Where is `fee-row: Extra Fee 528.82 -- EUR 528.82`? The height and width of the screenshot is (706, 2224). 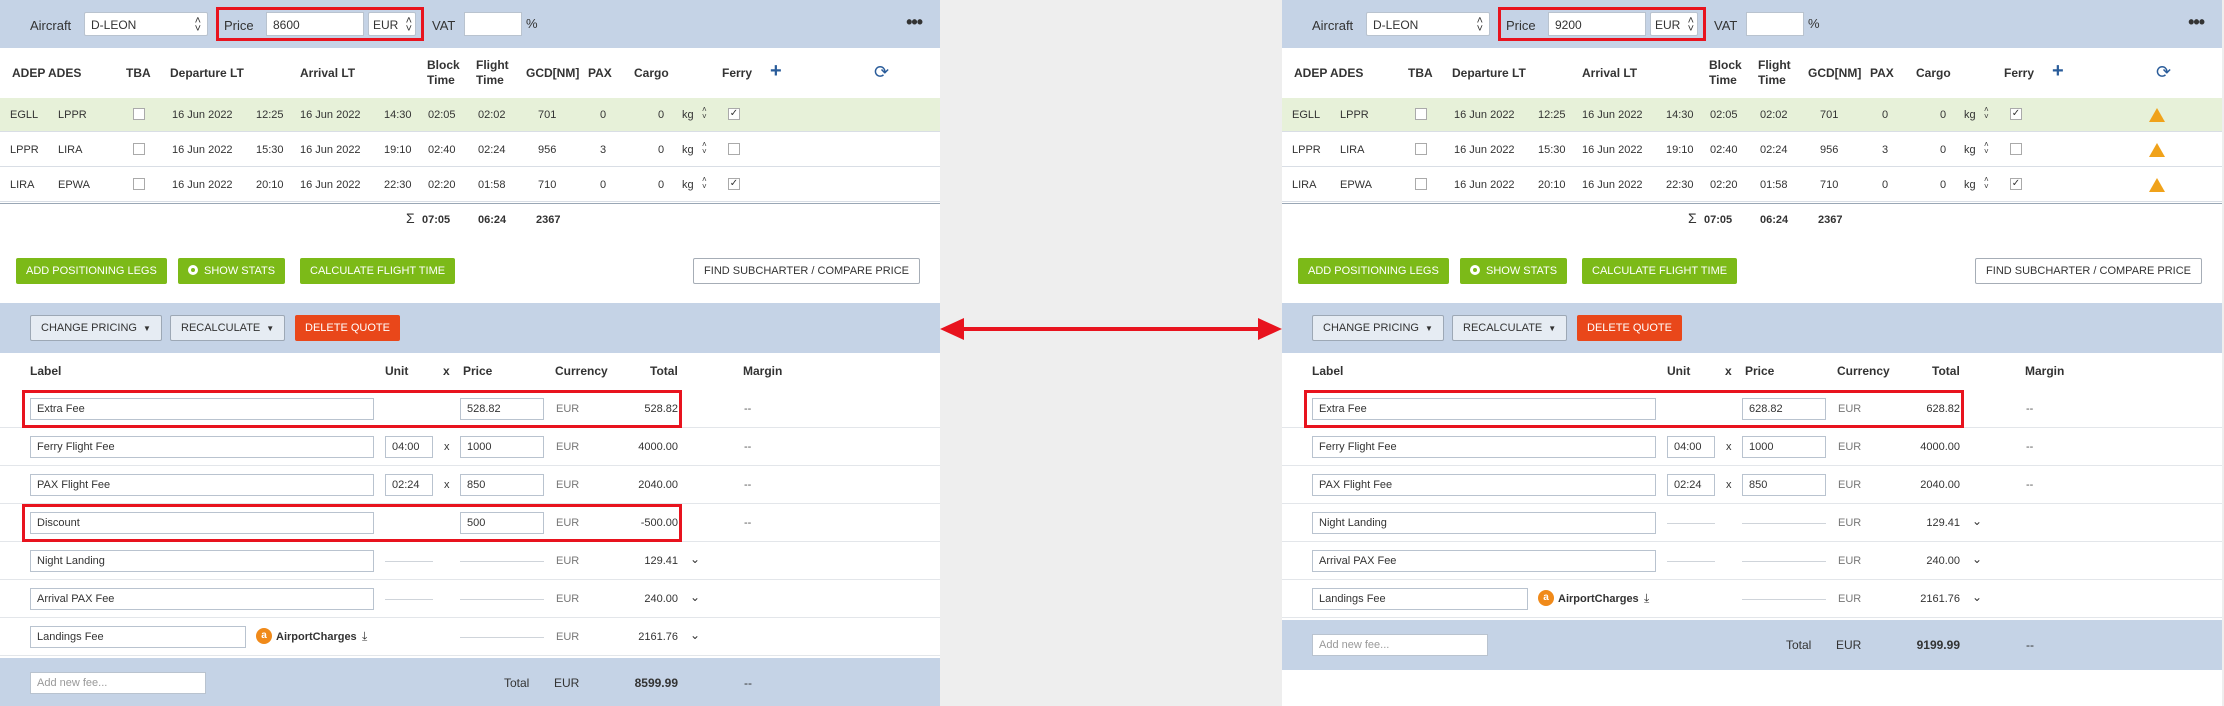 fee-row: Extra Fee 528.82 -- EUR 528.82 is located at coordinates (470, 409).